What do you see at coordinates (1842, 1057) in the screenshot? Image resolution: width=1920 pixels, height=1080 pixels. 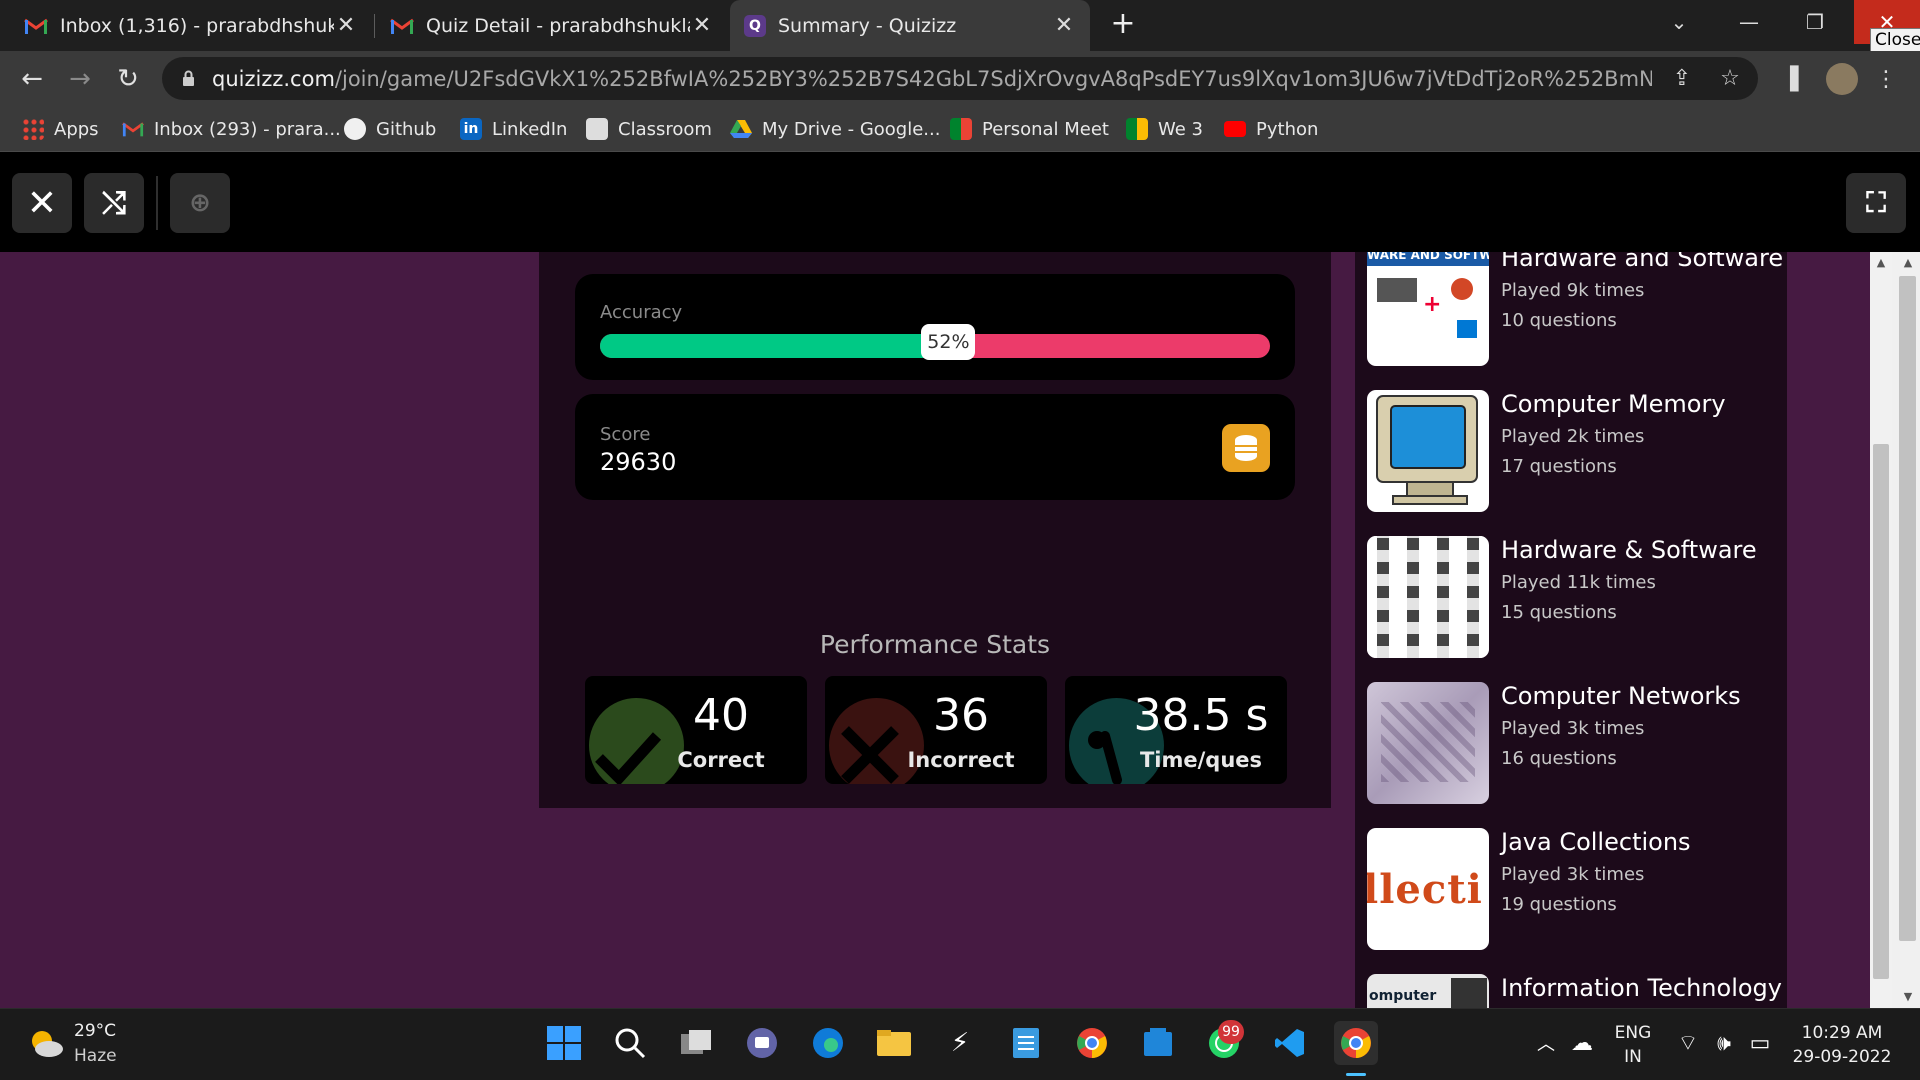 I see `clock-date: 29-09-2022` at bounding box center [1842, 1057].